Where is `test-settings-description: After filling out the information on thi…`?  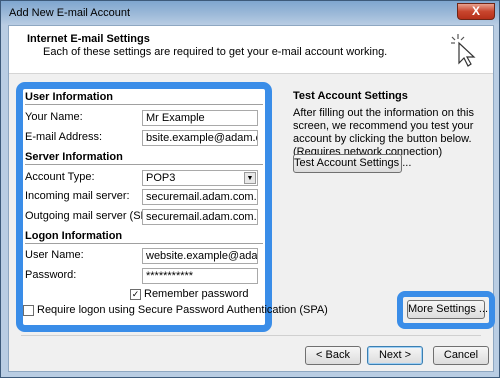 test-settings-description: After filling out the information on thi… is located at coordinates (383, 132).